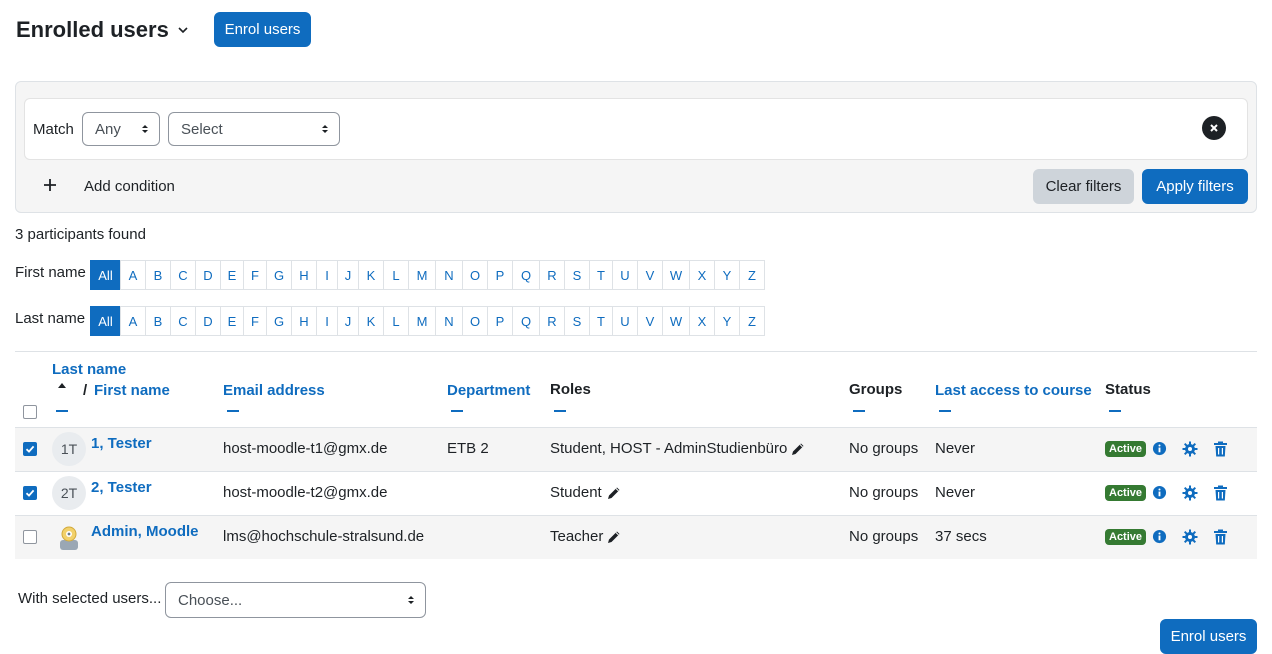 Image resolution: width=1272 pixels, height=654 pixels. What do you see at coordinates (158, 321) in the screenshot?
I see `last-name-initial-b: B` at bounding box center [158, 321].